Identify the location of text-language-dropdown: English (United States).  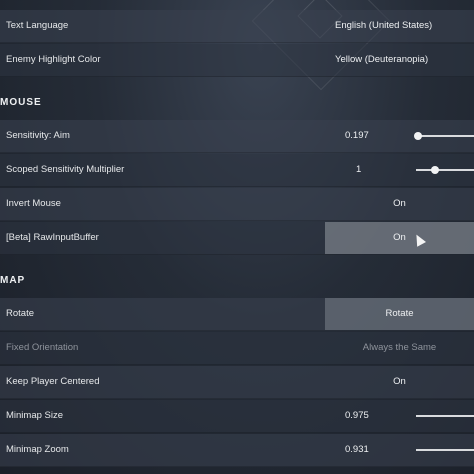
(399, 26).